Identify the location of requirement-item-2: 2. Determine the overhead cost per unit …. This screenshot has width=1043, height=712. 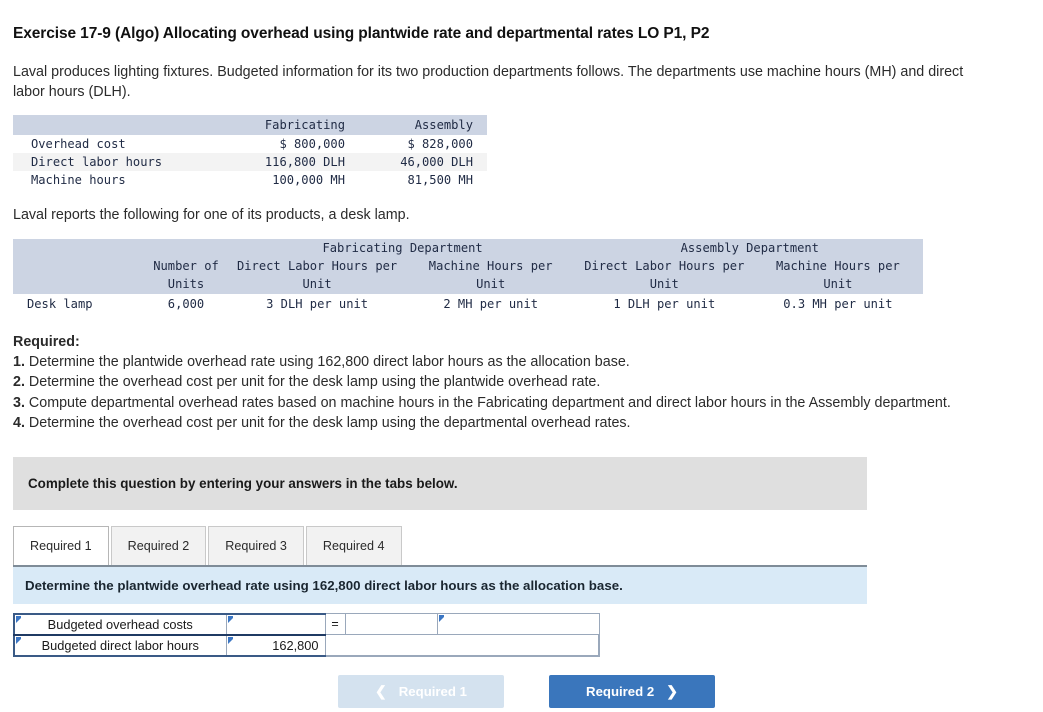
(500, 382).